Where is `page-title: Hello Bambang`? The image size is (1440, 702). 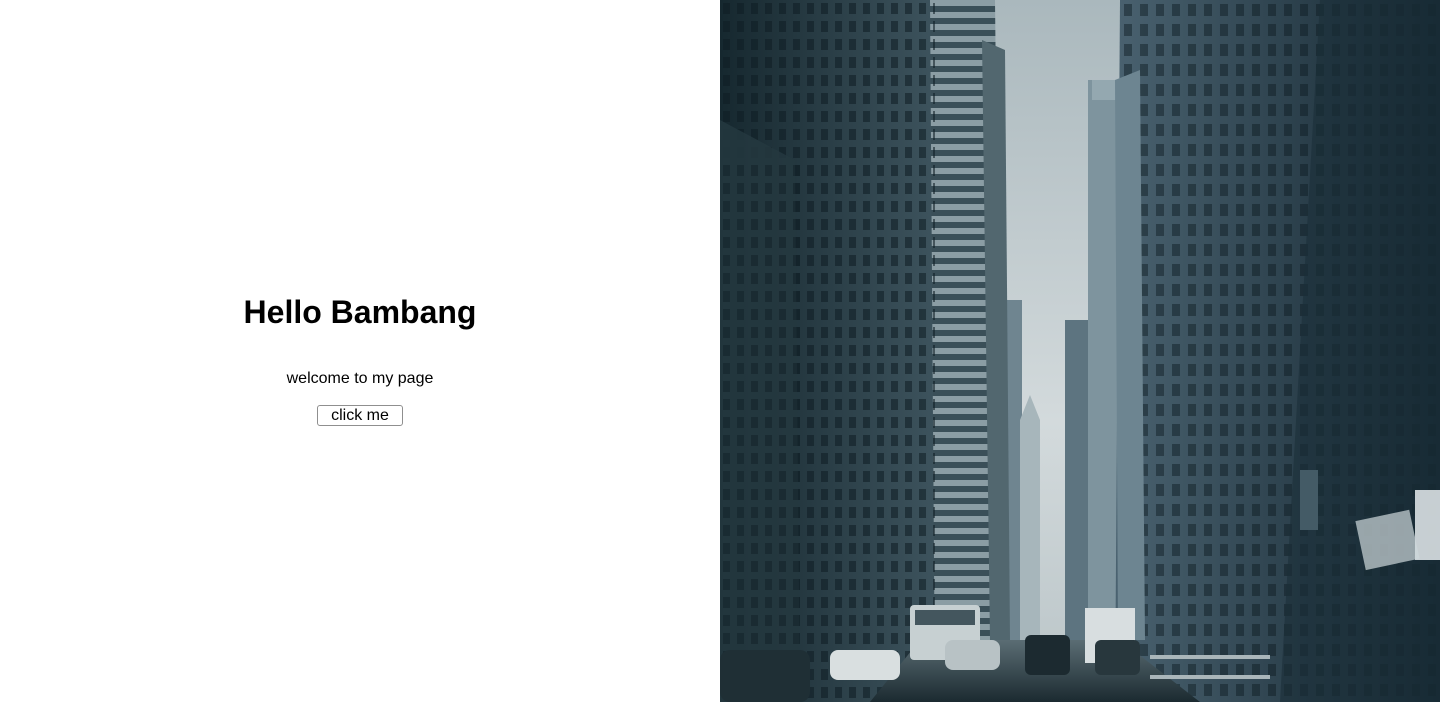
page-title: Hello Bambang is located at coordinates (360, 312).